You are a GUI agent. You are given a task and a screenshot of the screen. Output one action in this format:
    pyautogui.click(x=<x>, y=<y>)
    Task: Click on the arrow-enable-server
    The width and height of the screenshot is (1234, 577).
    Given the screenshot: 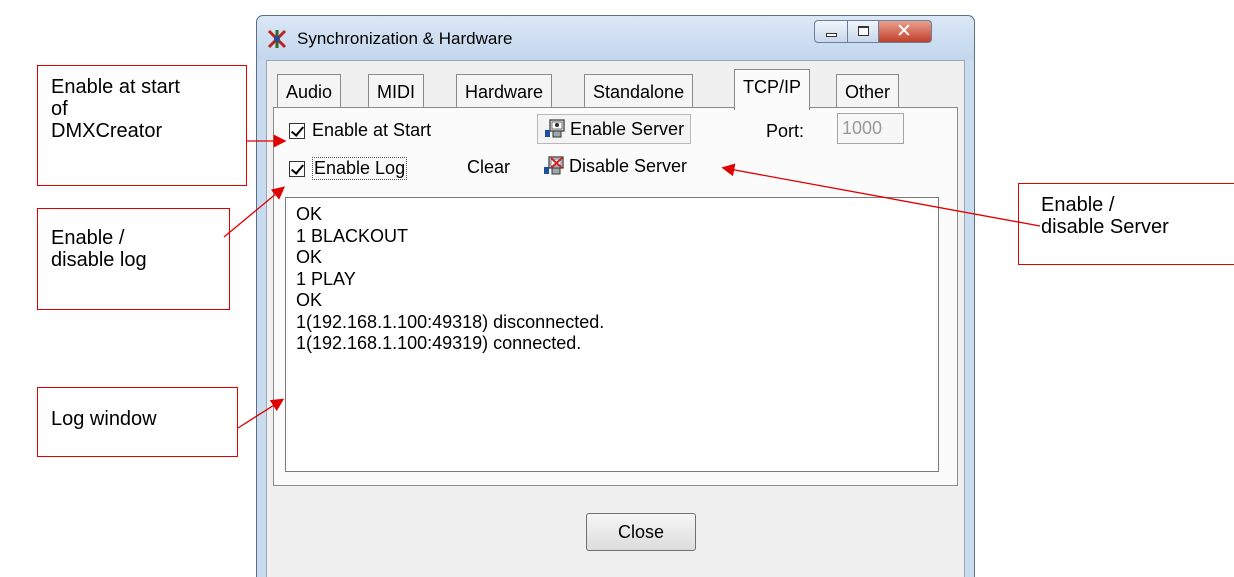 What is the action you would take?
    pyautogui.click(x=881, y=195)
    